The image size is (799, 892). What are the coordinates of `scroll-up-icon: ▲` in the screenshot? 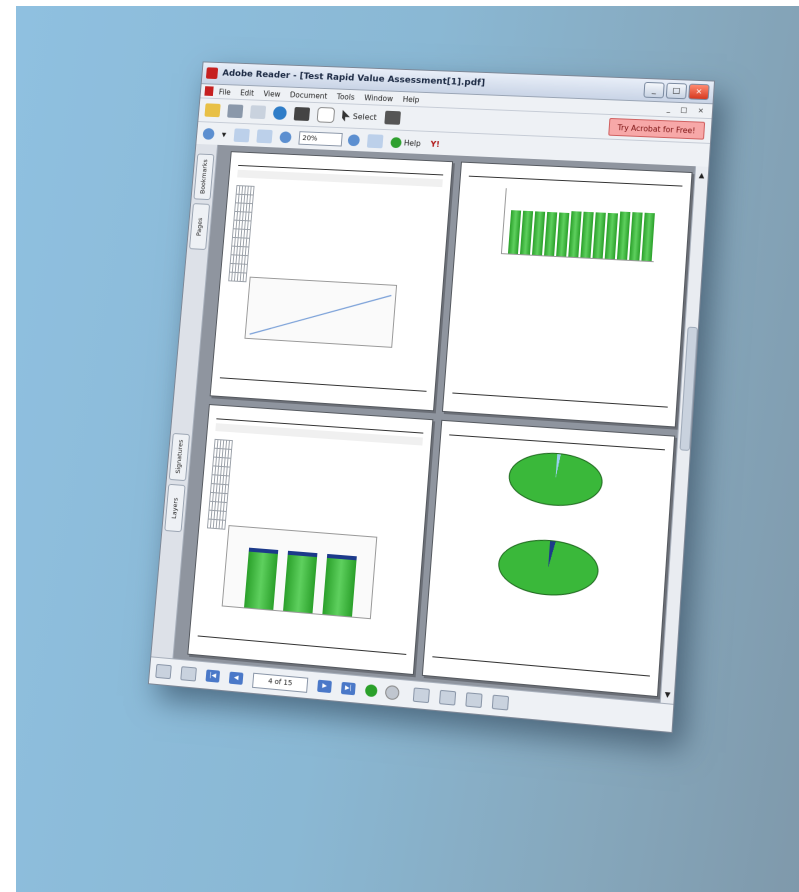 It's located at (701, 175).